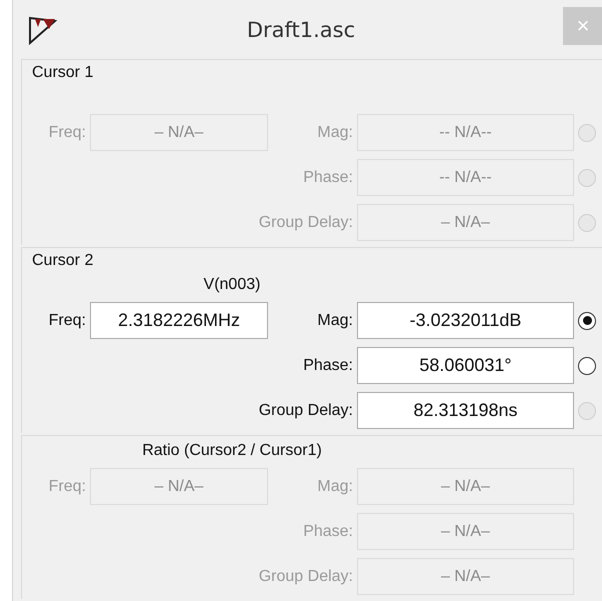  What do you see at coordinates (232, 451) in the screenshot?
I see `trace-name: Ratio (Cursor2 / Cursor1)` at bounding box center [232, 451].